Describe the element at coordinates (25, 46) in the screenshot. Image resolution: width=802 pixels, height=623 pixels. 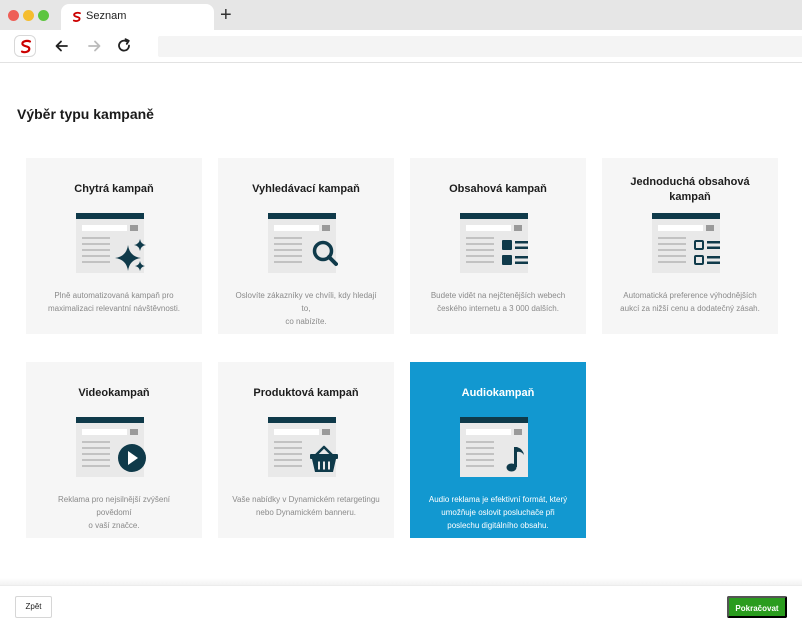
I see `seznam-logo-icon` at that location.